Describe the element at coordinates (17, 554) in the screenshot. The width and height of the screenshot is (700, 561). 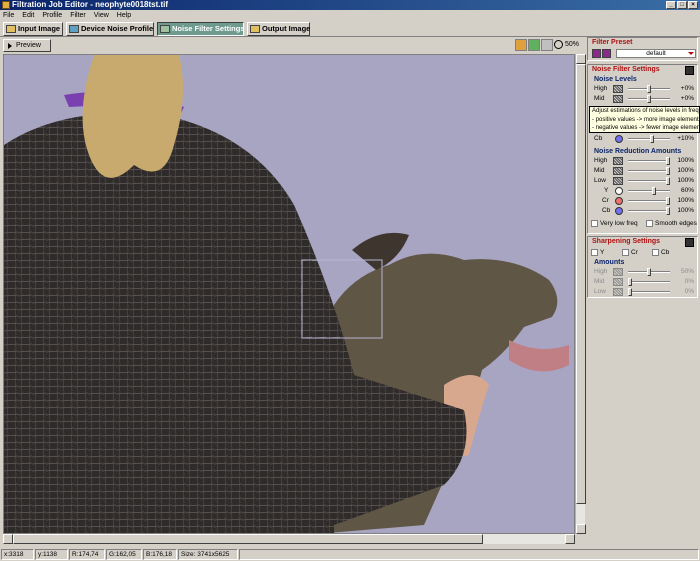
I see `status-x: x:3318` at that location.